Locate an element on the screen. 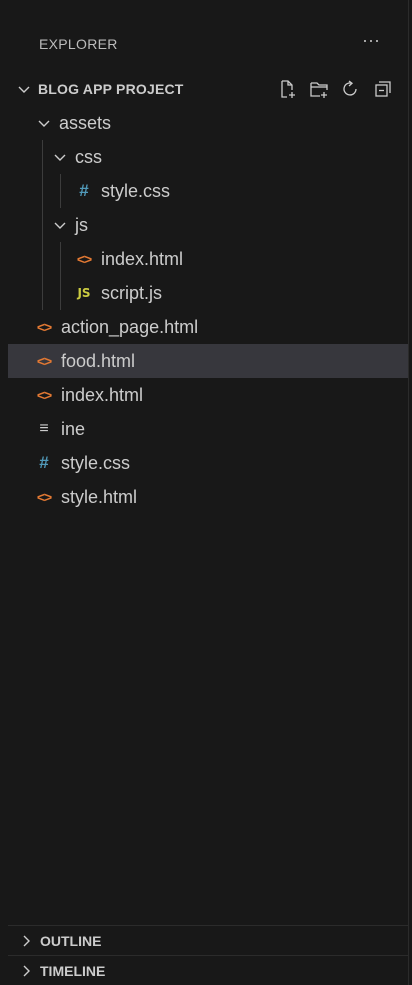  file-js-index: <> index.html is located at coordinates (208, 259).